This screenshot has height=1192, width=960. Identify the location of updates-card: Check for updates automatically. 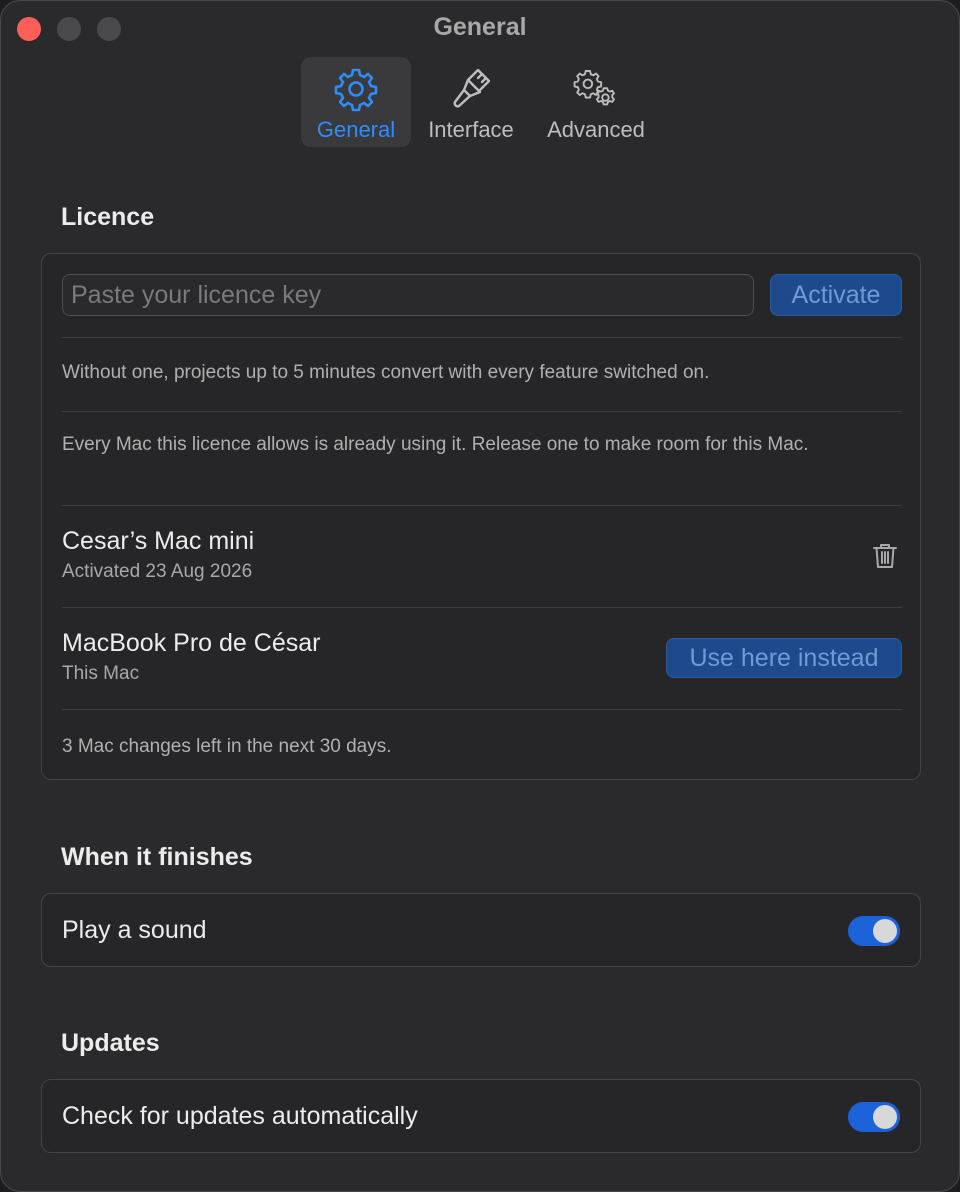
(481, 1116).